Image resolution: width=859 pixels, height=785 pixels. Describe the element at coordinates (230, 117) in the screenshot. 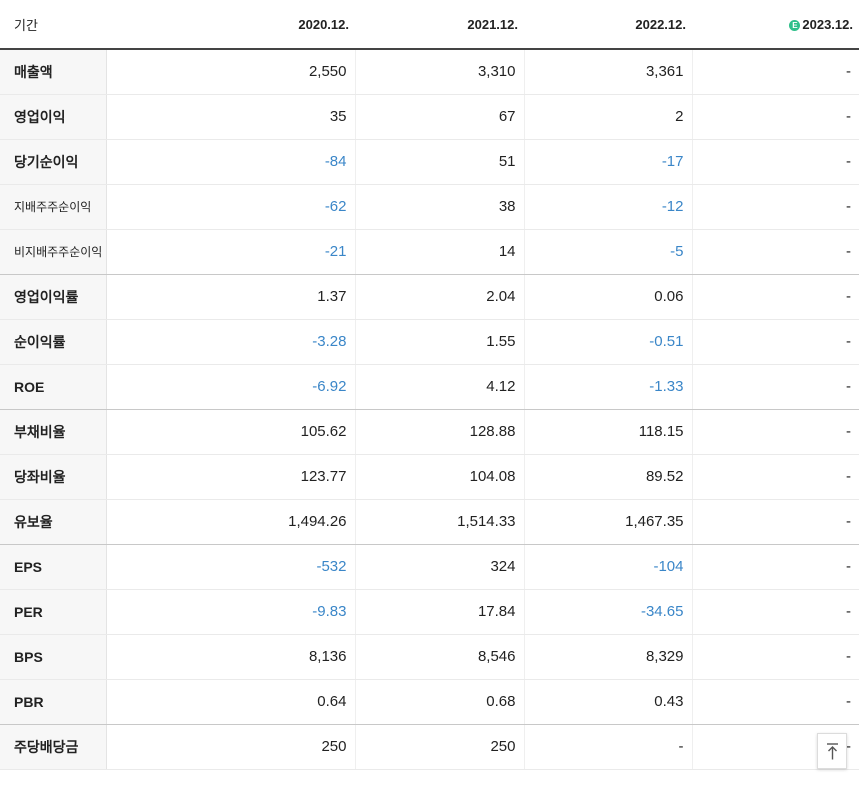

I see `value-cell-2020: 35` at that location.